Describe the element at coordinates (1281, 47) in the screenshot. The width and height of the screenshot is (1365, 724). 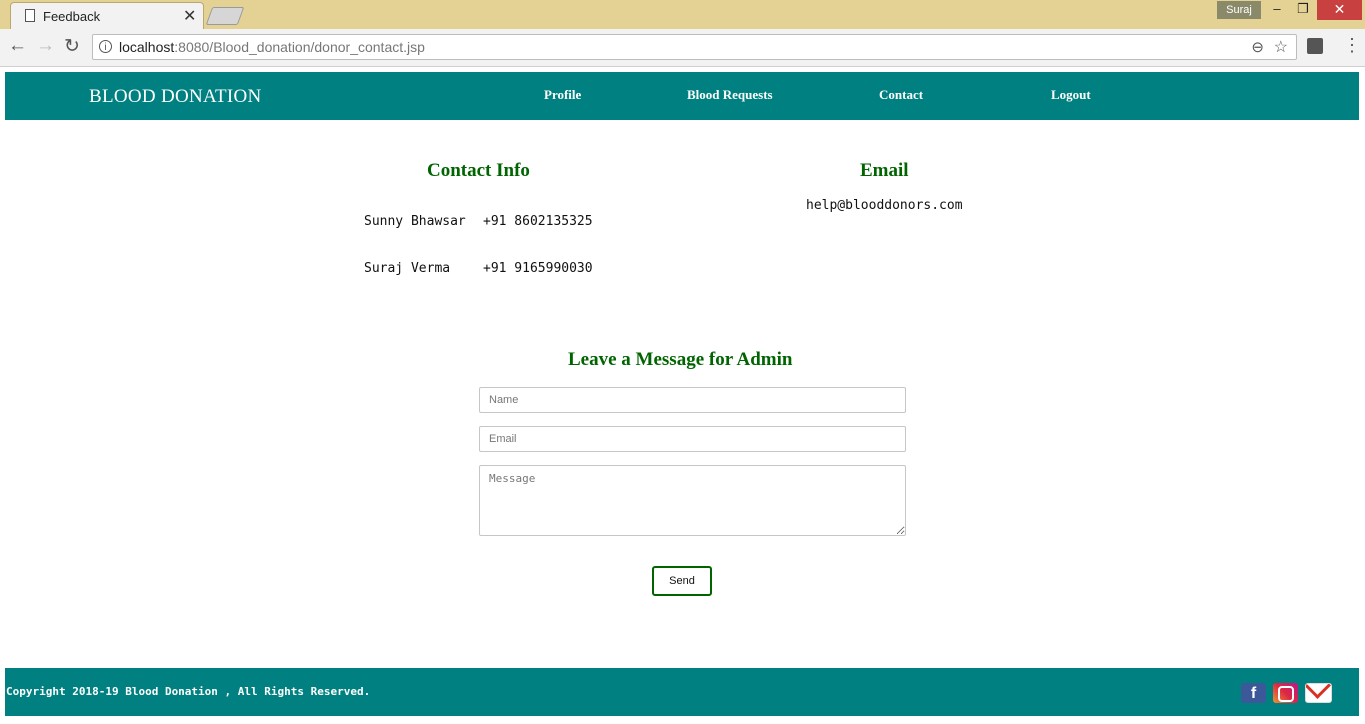
I see `star-icon: ☆` at that location.